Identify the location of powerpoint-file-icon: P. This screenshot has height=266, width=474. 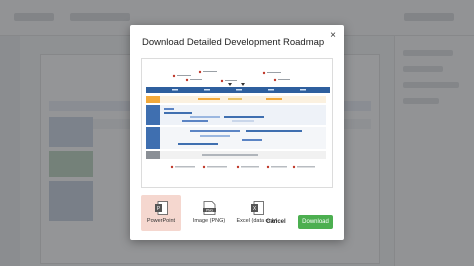
(161, 208).